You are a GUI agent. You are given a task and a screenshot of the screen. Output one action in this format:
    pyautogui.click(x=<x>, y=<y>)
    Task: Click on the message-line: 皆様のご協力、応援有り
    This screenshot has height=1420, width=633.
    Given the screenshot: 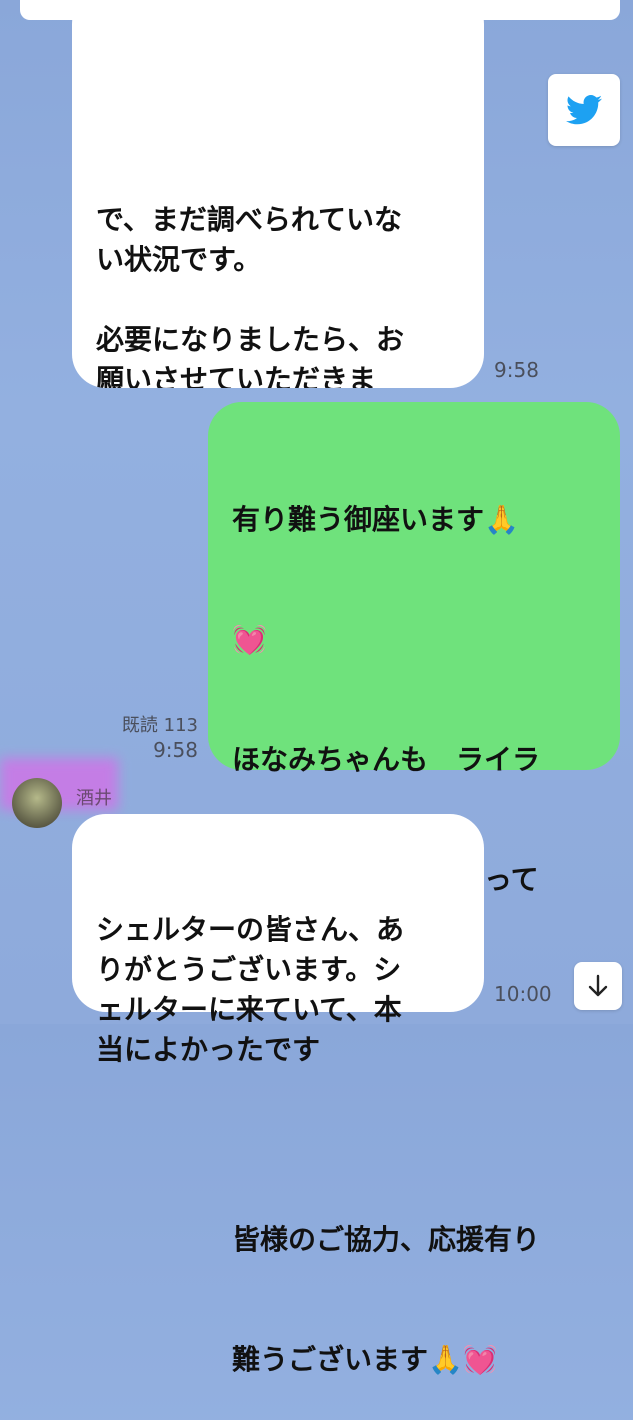 What is the action you would take?
    pyautogui.click(x=386, y=1239)
    